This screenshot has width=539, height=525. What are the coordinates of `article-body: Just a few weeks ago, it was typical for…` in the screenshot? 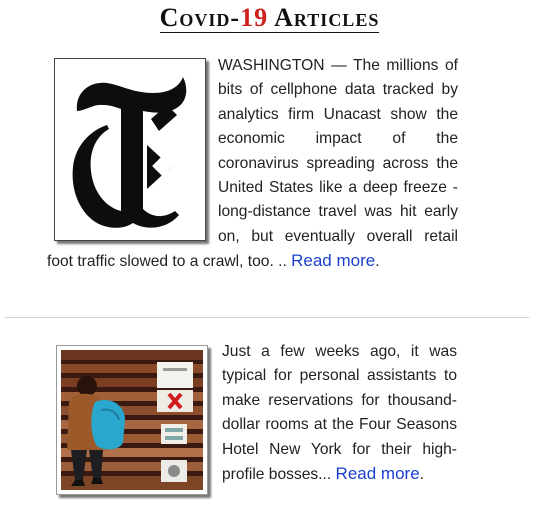 It's located at (339, 413).